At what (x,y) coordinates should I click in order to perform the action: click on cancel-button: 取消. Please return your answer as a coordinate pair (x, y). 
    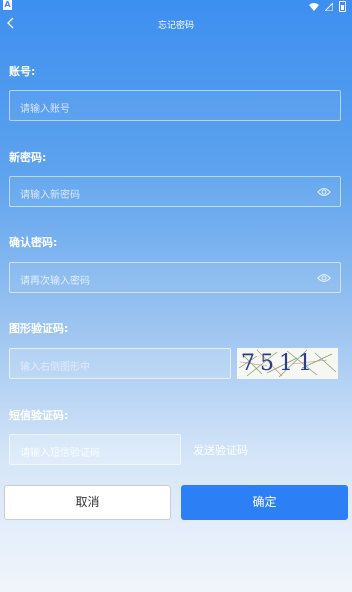
    Looking at the image, I should click on (87, 502).